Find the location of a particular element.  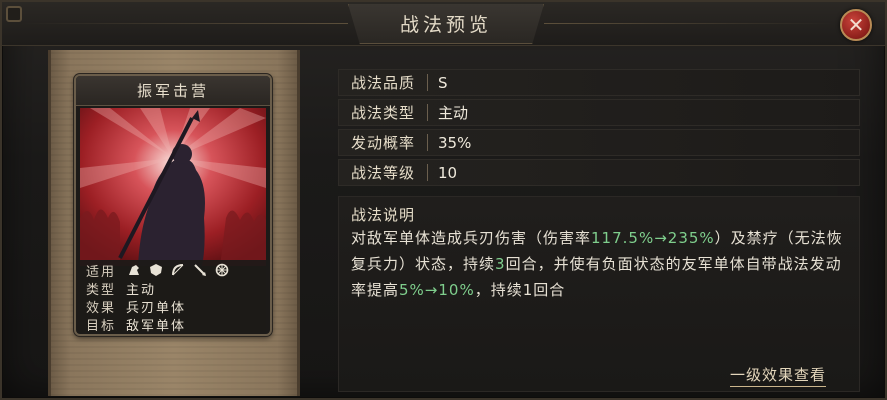

skill-card: 振军击营 适用 类型 主动 效果 兵刃单体 目标 敌军单体 is located at coordinates (173, 205).